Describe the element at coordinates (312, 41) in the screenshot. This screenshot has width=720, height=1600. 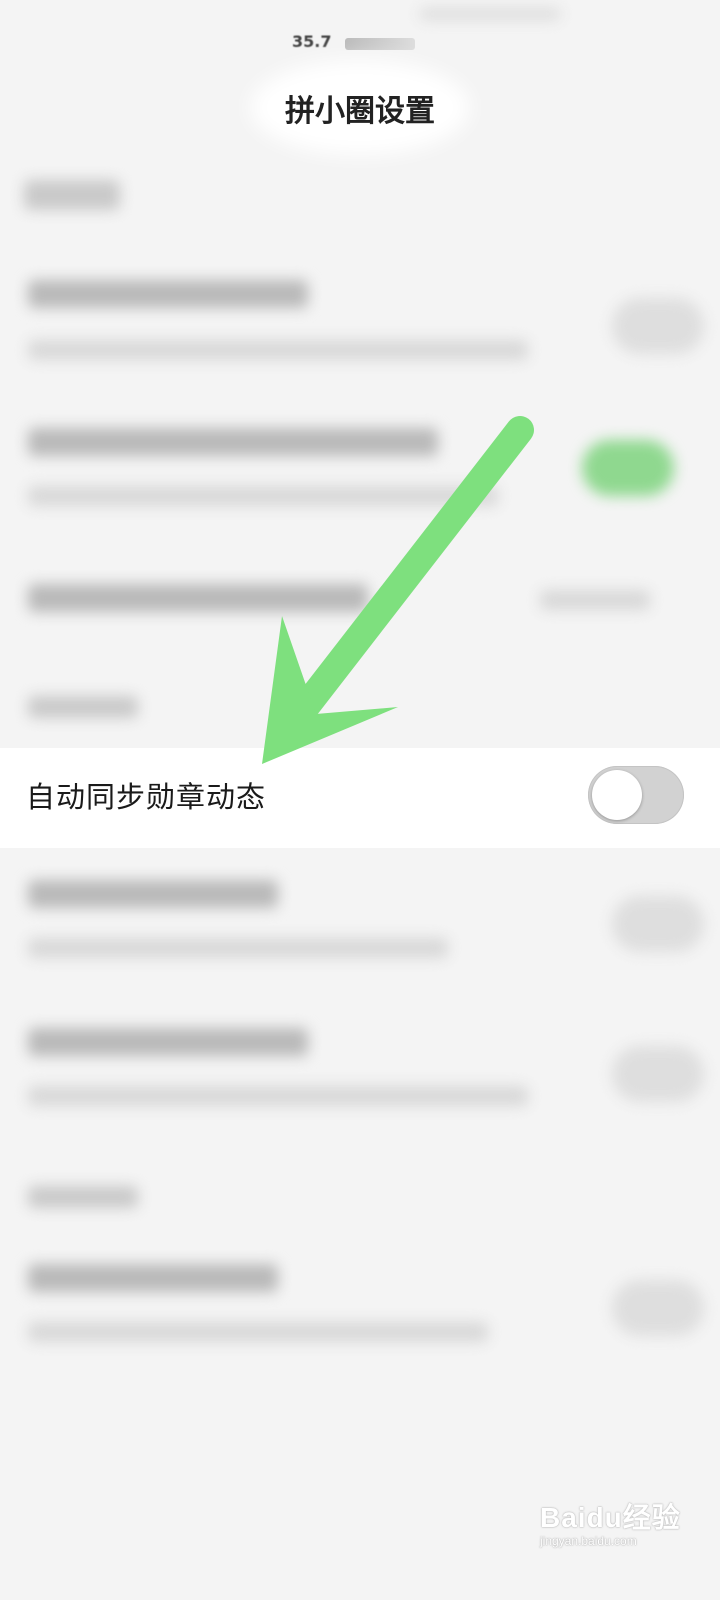
I see `network-speed: 35.7` at that location.